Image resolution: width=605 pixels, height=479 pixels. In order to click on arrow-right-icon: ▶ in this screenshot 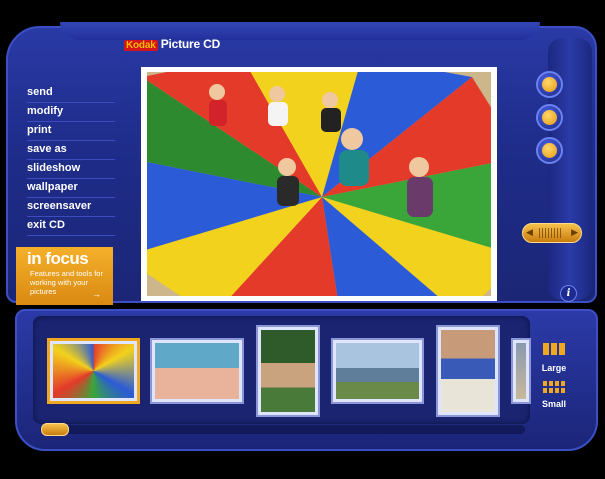, I will do `click(574, 232)`.